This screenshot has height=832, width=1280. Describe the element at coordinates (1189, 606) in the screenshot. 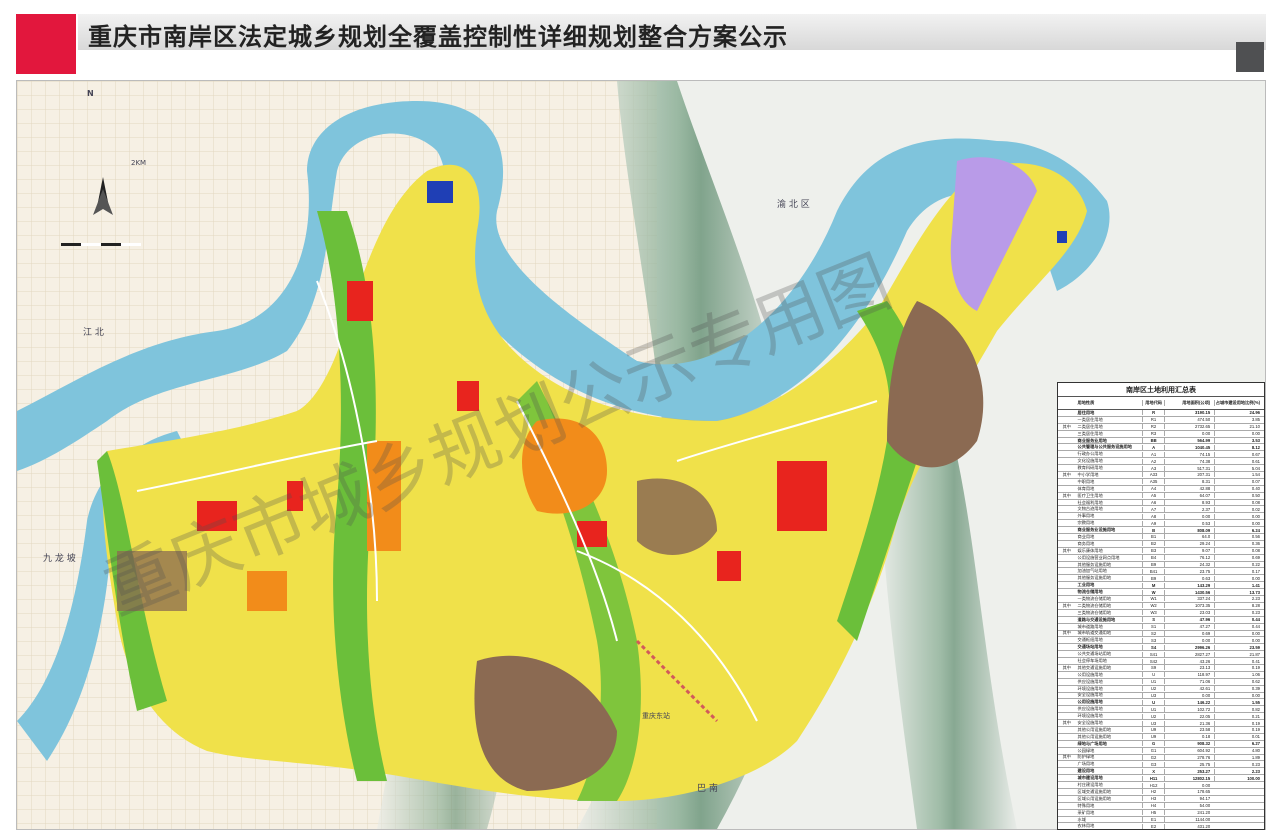

I see `cell-area: 1073.35` at that location.